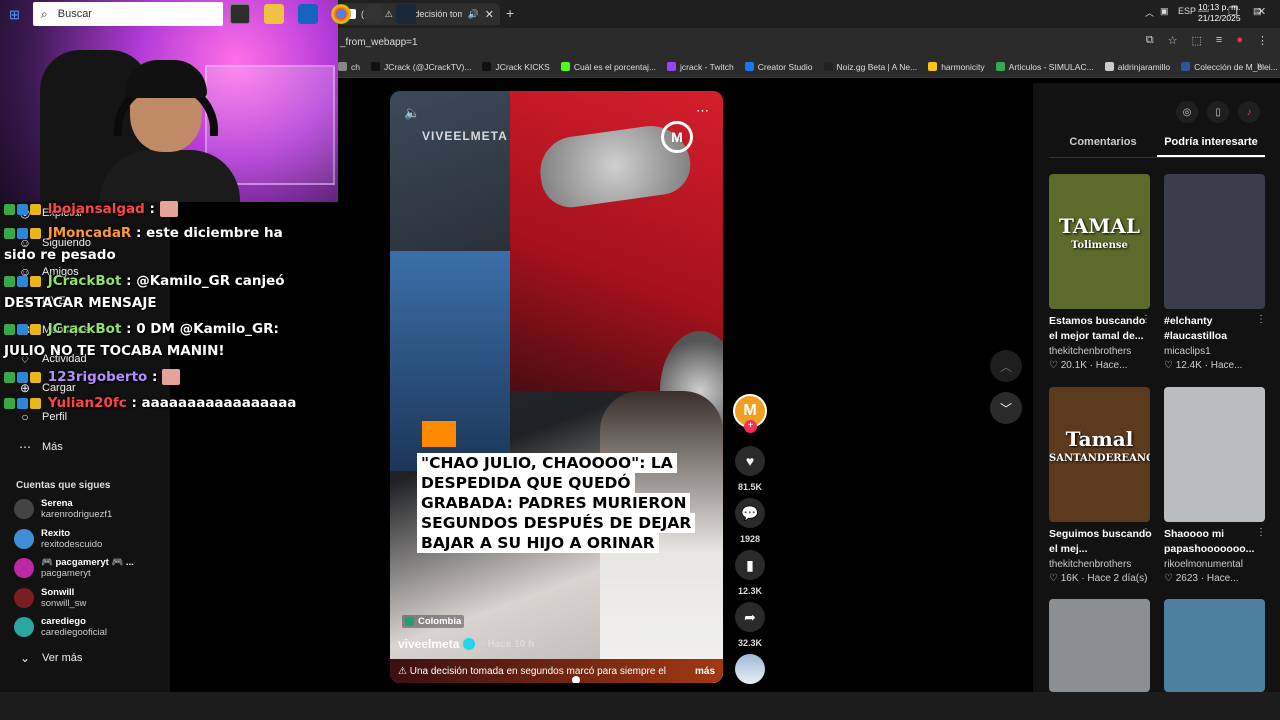 The image size is (1280, 720). I want to click on volume-icon: 🔈, so click(412, 113).